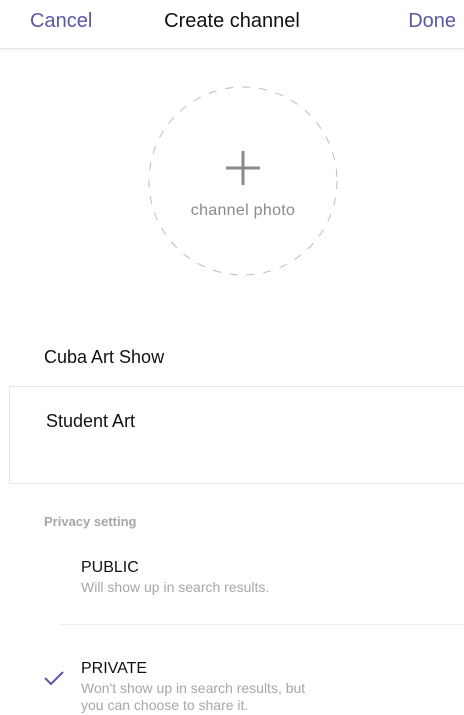  What do you see at coordinates (175, 587) in the screenshot?
I see `option-description: Will show up in search results.` at bounding box center [175, 587].